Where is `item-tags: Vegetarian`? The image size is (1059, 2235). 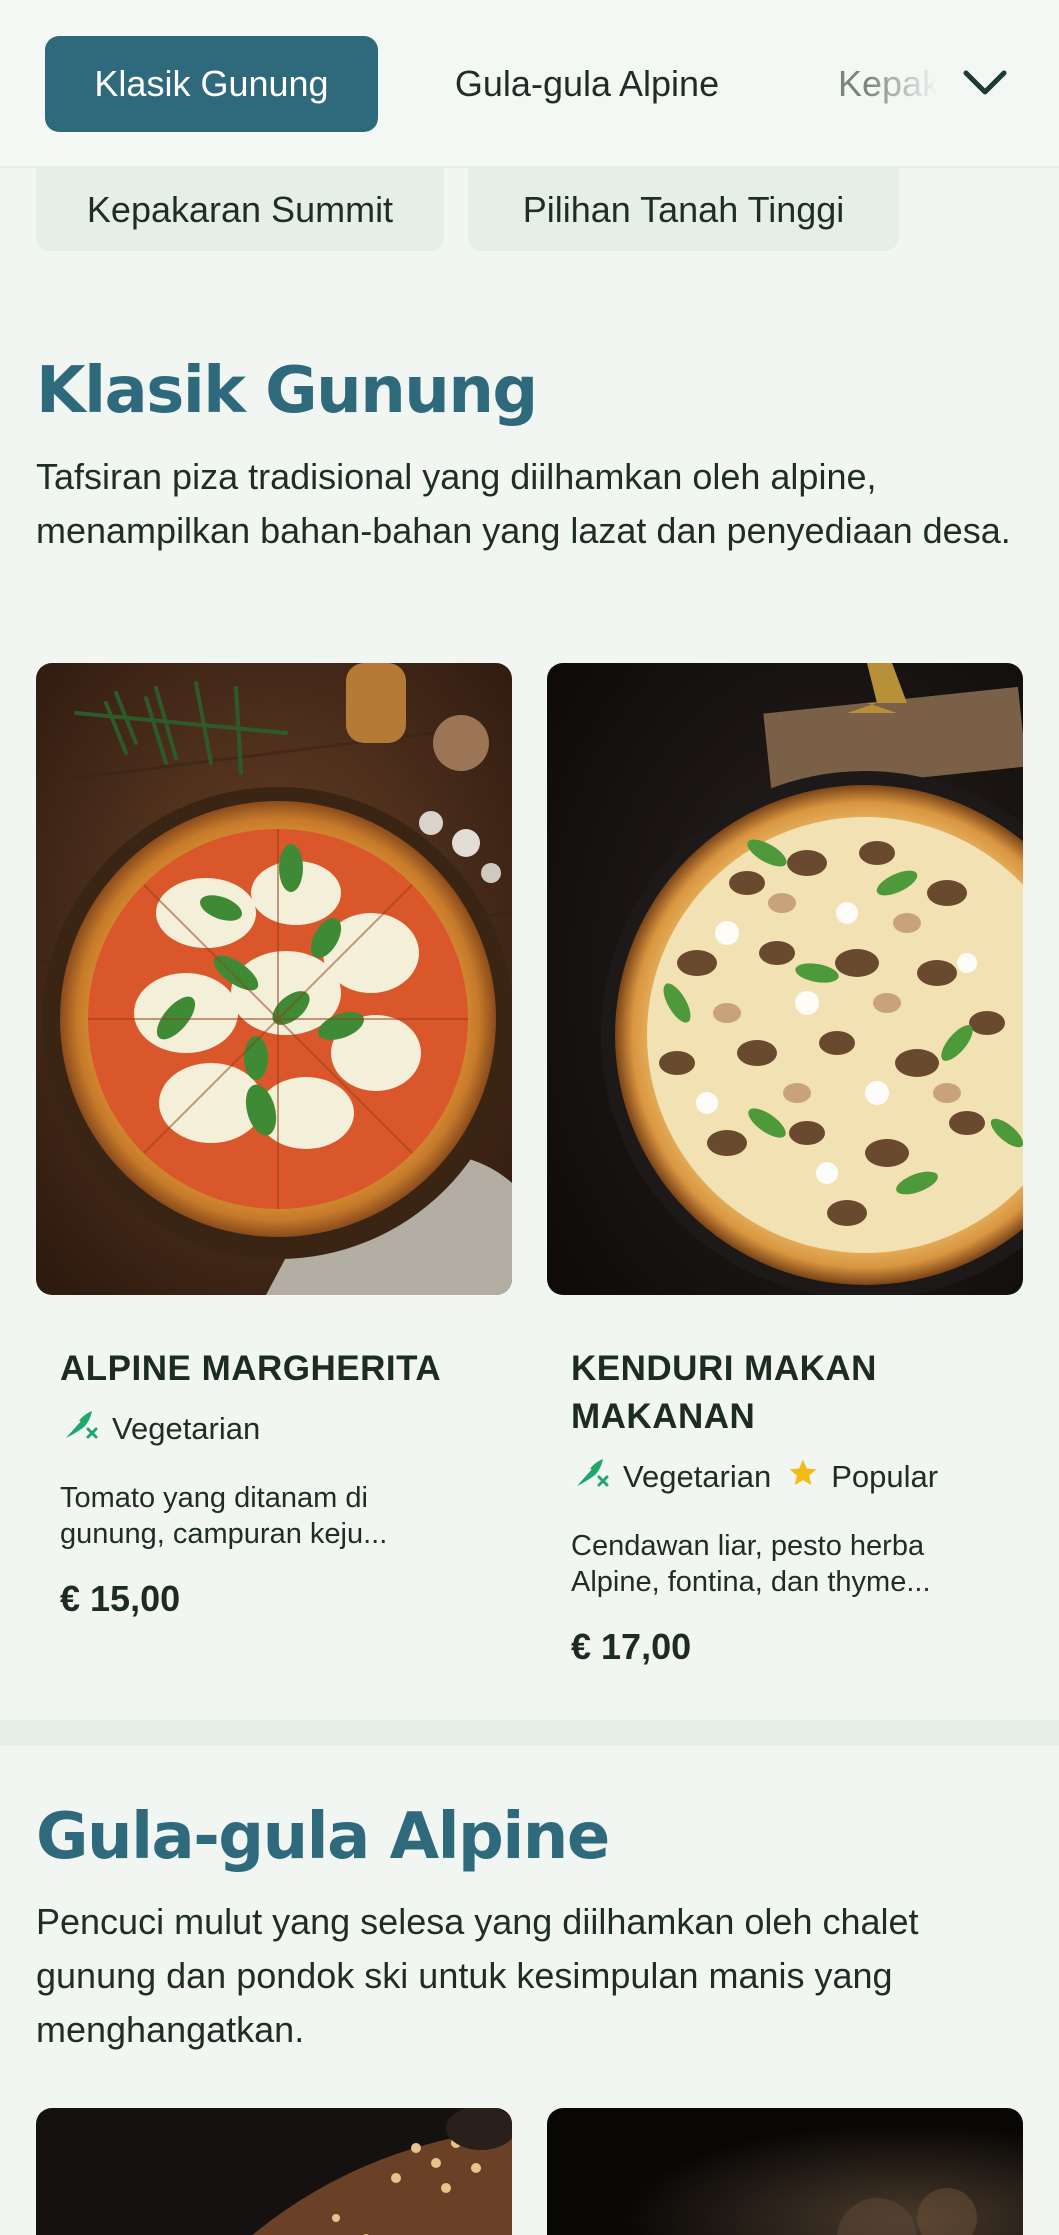 item-tags: Vegetarian is located at coordinates (163, 1429).